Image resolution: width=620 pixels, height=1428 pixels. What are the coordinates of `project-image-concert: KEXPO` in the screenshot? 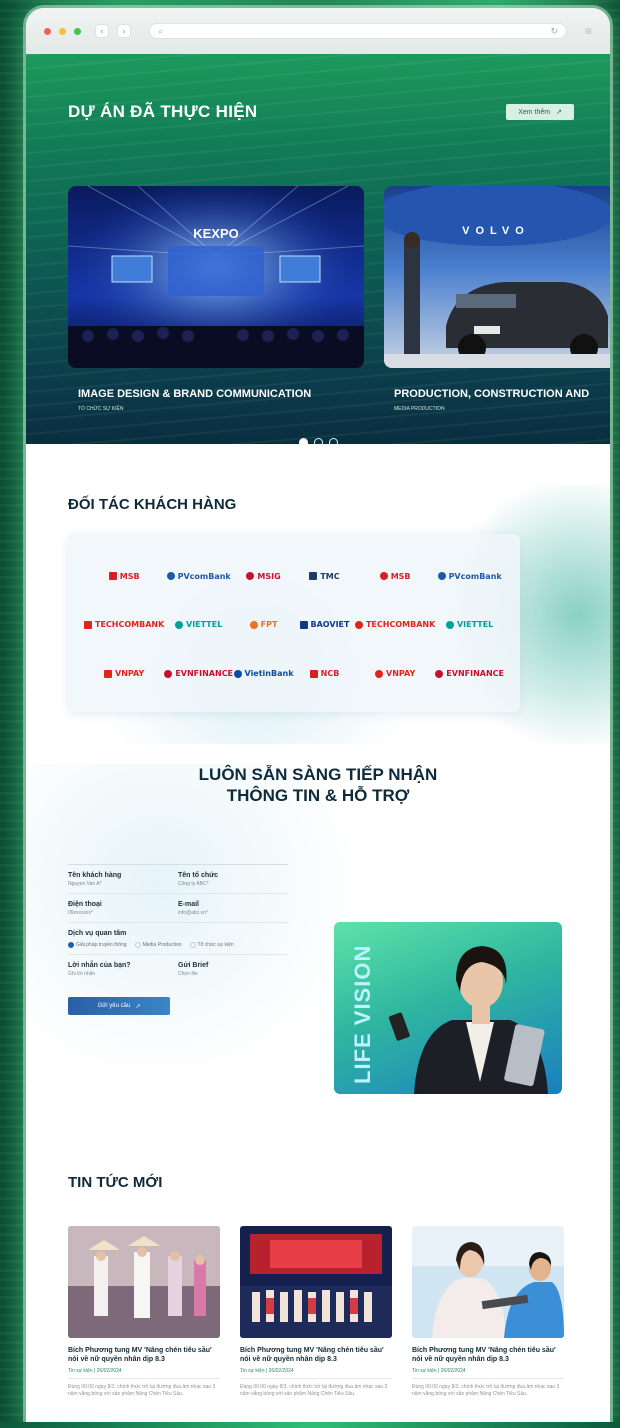 It's located at (216, 277).